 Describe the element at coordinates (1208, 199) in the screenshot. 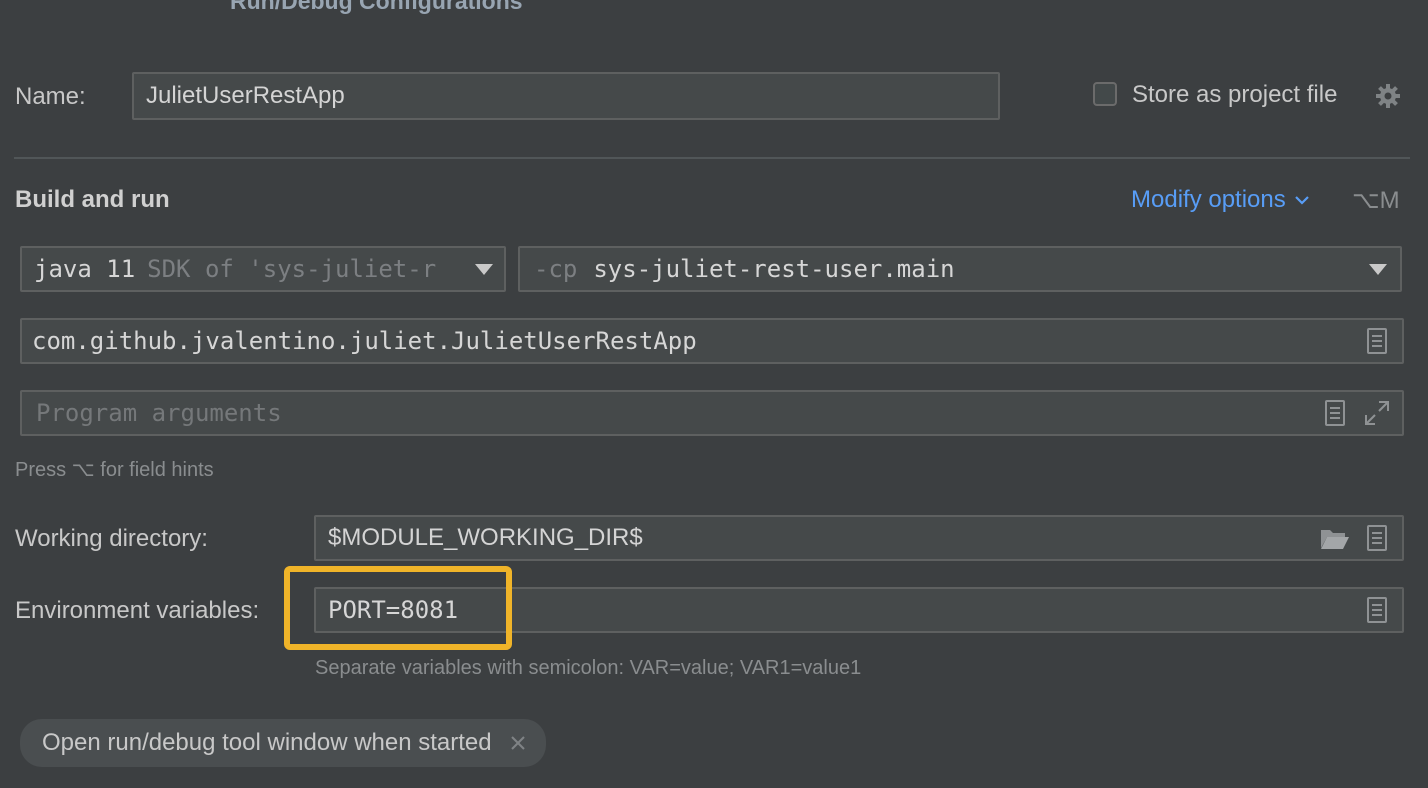

I see `modify-options-label: Modify options` at that location.